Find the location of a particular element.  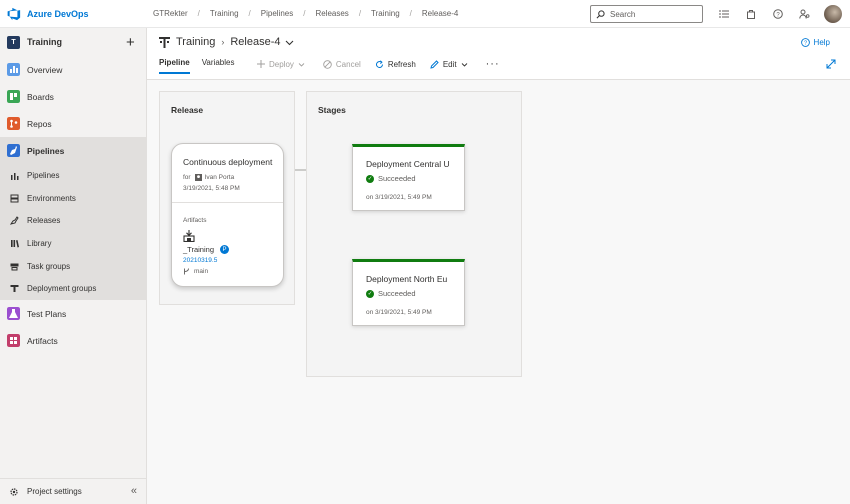

sidebar-item-artifacts: Artifacts is located at coordinates (73, 340).